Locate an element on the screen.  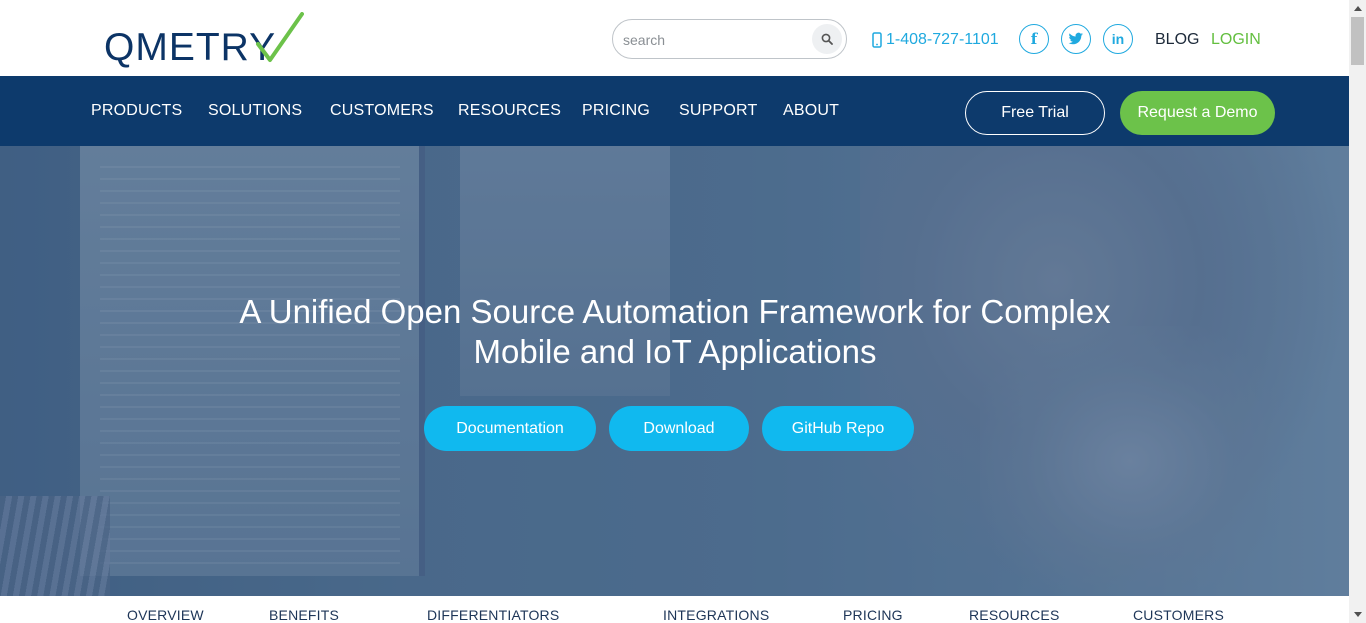
facebook-link: f is located at coordinates (1034, 39).